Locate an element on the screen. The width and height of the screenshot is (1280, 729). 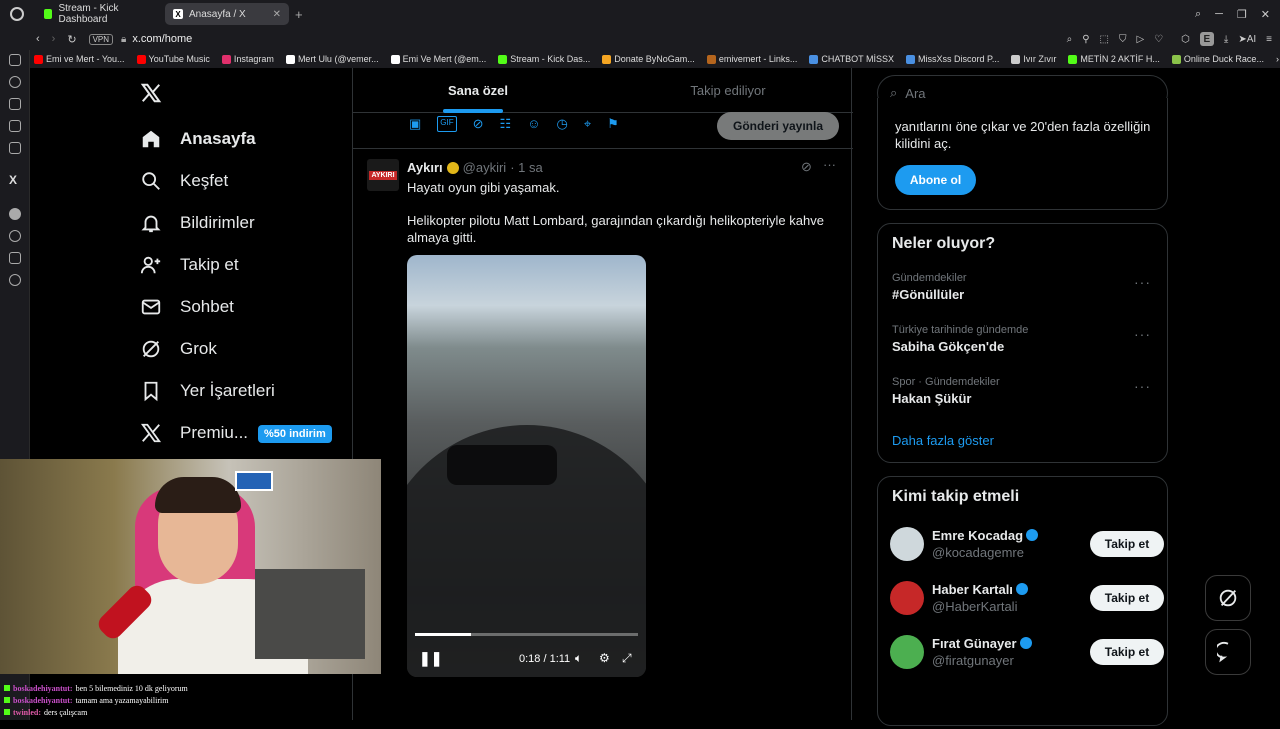
search-tabs-icon: ⌕ is located at coordinates (1198, 14).